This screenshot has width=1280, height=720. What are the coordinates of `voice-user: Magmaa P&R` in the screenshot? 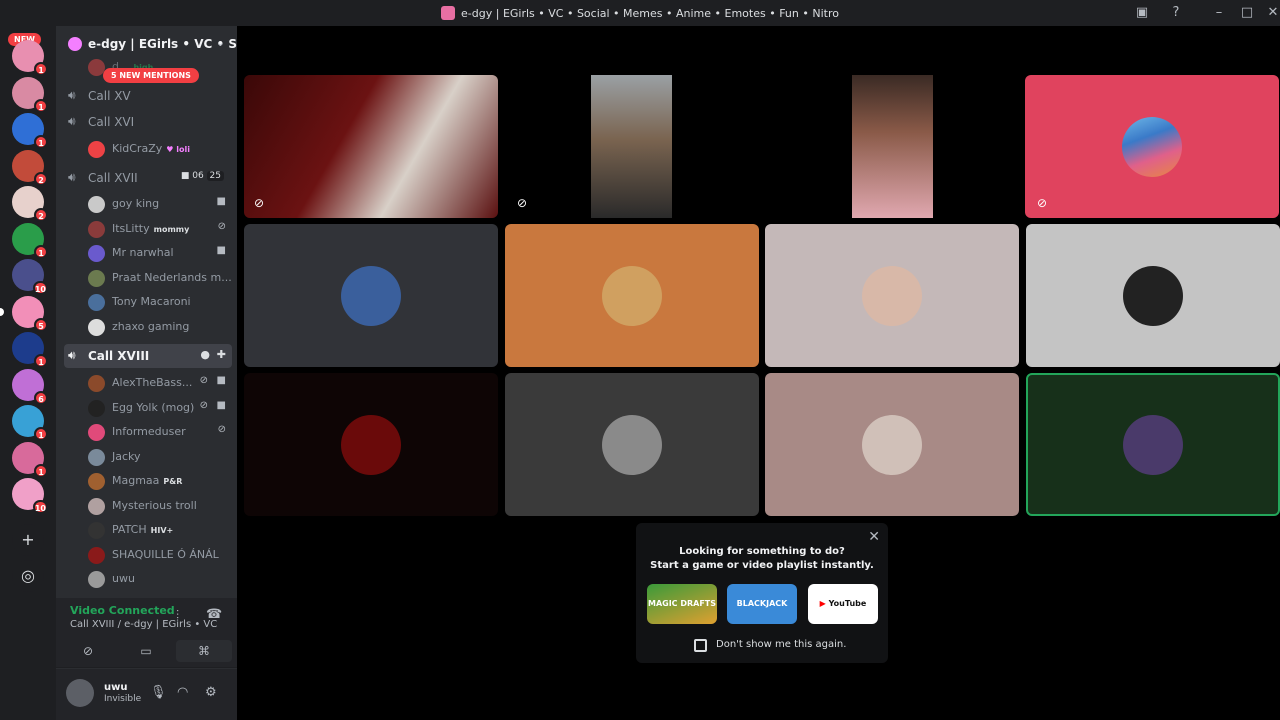 It's located at (159, 481).